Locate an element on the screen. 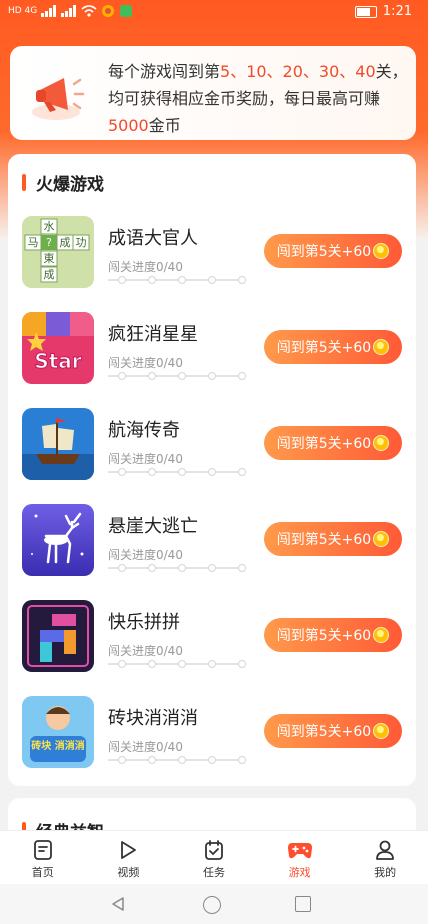 The width and height of the screenshot is (428, 924). game-name: 航海传奇 is located at coordinates (144, 429).